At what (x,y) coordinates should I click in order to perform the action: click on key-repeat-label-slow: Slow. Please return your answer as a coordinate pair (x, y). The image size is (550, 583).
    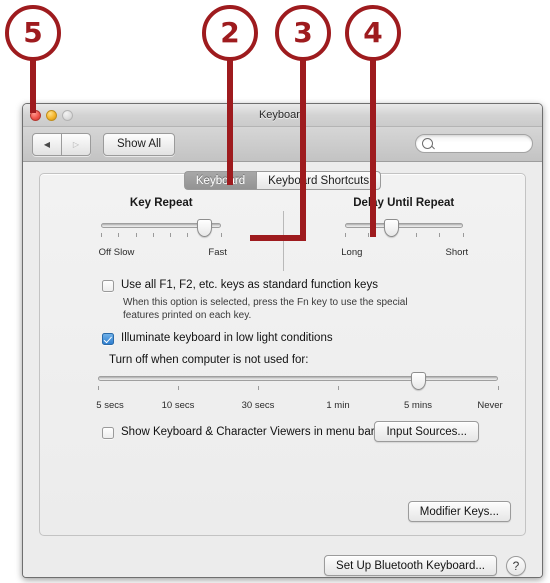
    Looking at the image, I should click on (124, 252).